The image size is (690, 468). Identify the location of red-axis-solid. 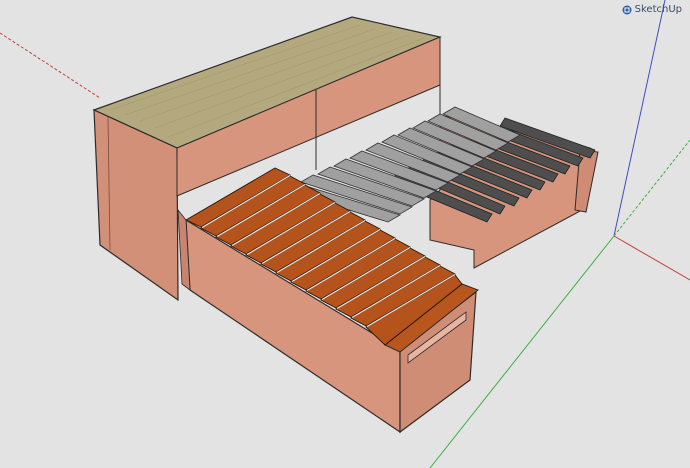
(651, 258).